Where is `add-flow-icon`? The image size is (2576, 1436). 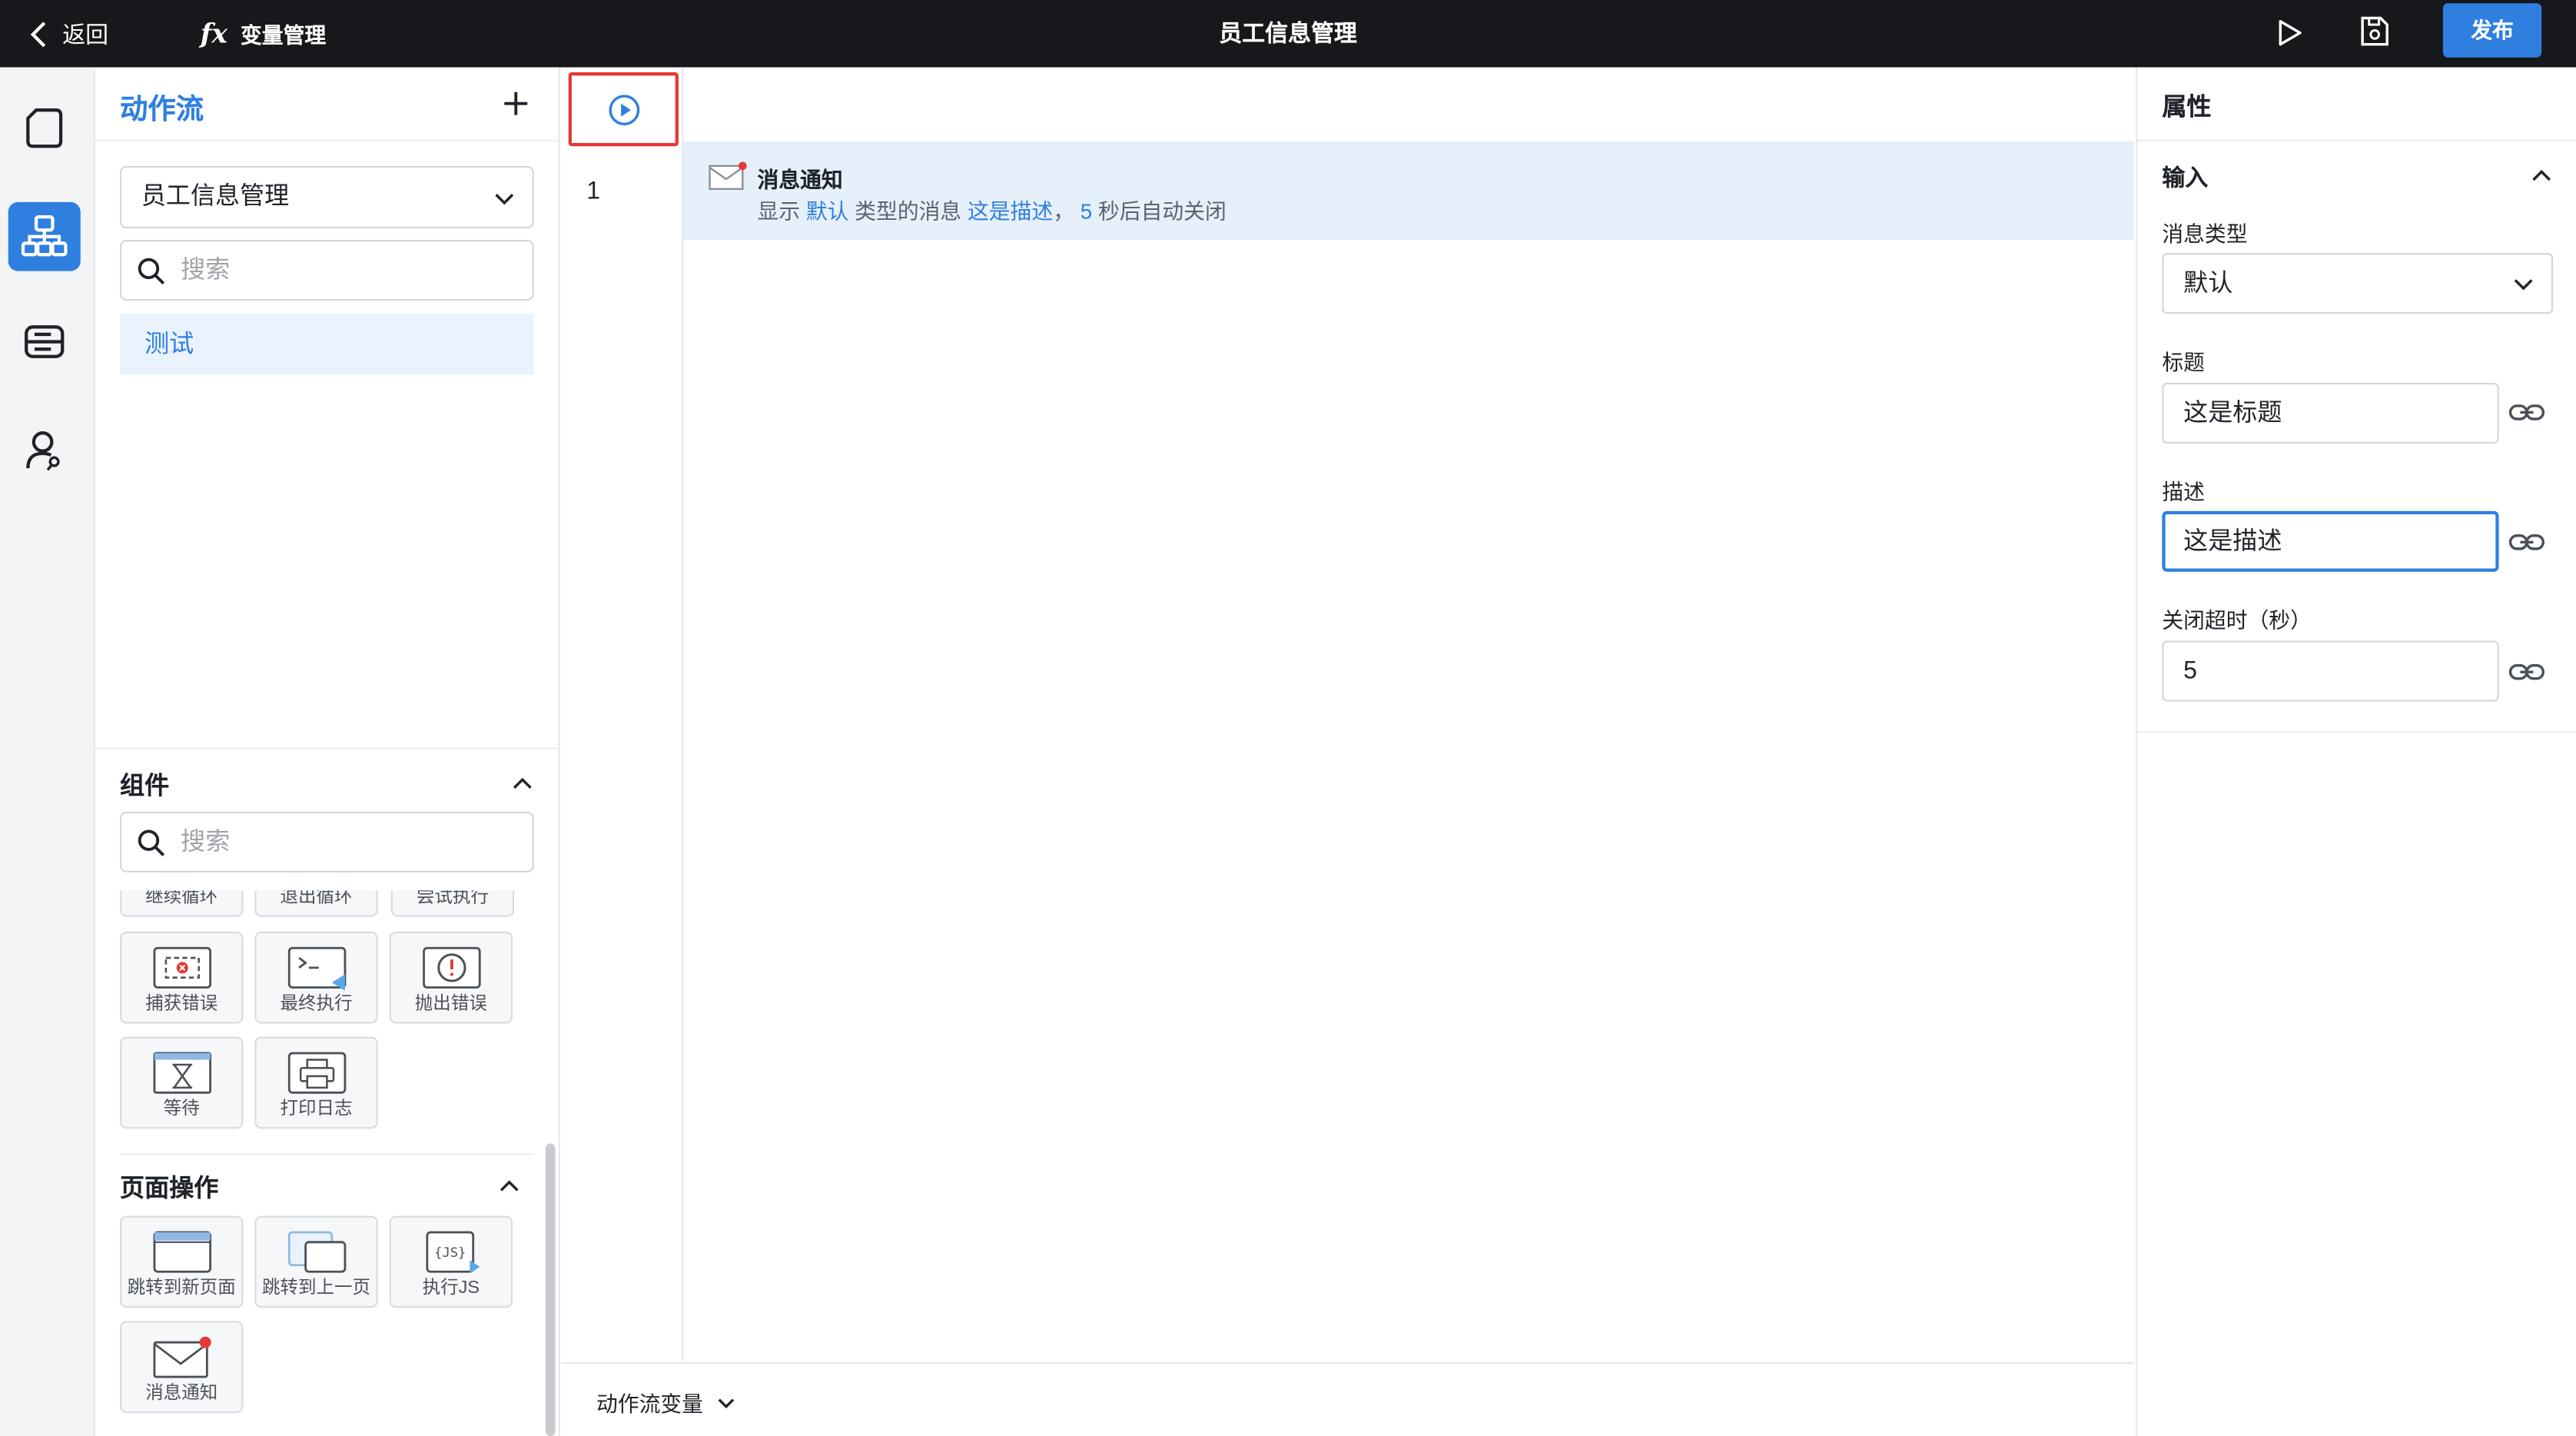
add-flow-icon is located at coordinates (516, 103).